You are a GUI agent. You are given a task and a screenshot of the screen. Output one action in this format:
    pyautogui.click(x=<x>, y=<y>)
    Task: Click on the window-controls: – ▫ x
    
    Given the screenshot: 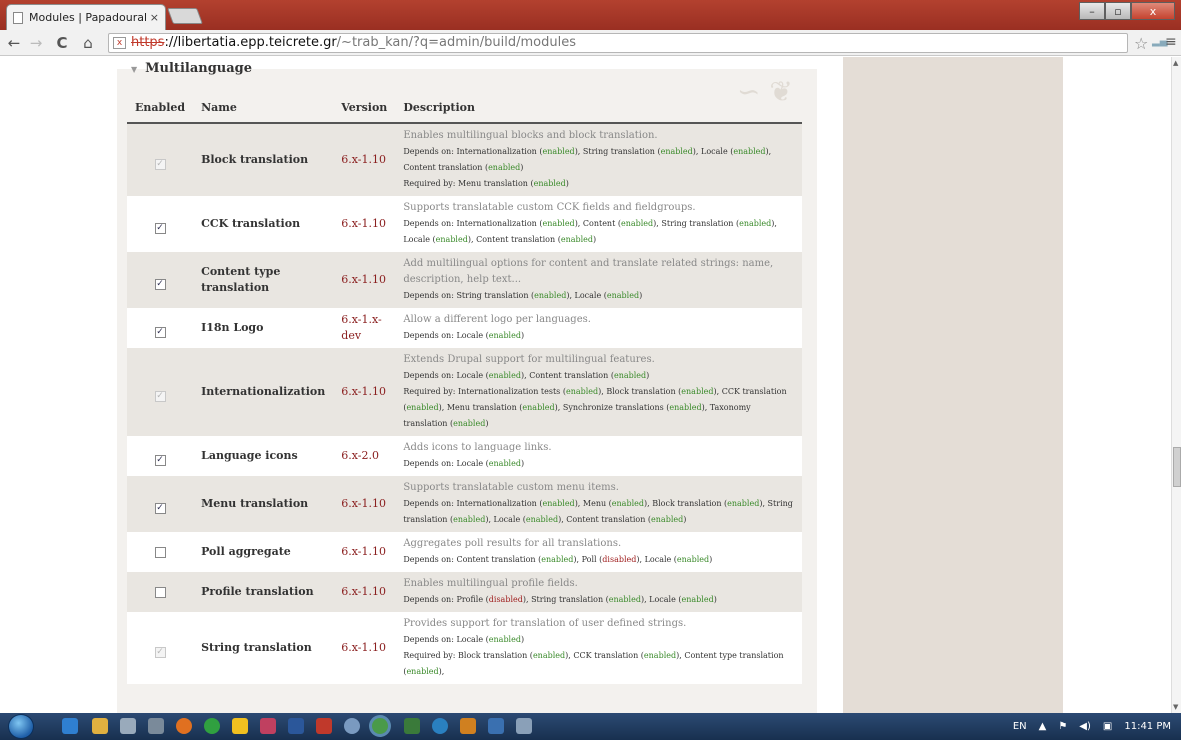 What is the action you would take?
    pyautogui.click(x=1127, y=11)
    